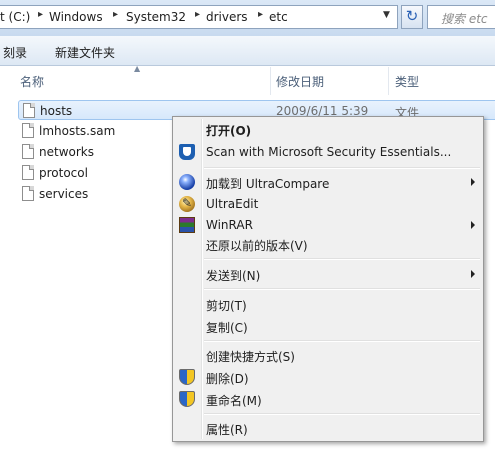  What do you see at coordinates (229, 131) in the screenshot?
I see `menu-item-label: 打开(O)` at bounding box center [229, 131].